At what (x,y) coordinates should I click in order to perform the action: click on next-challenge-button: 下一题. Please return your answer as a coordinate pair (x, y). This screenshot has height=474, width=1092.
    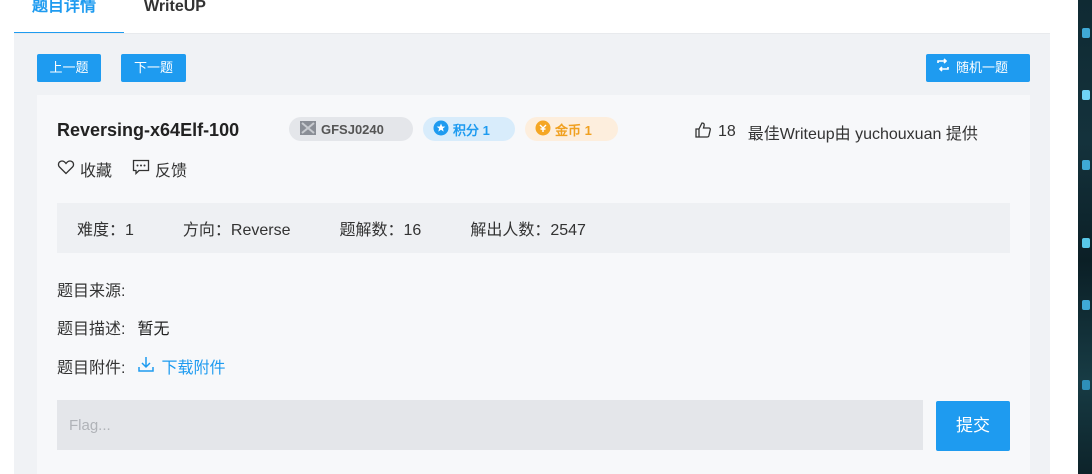
    Looking at the image, I should click on (153, 68).